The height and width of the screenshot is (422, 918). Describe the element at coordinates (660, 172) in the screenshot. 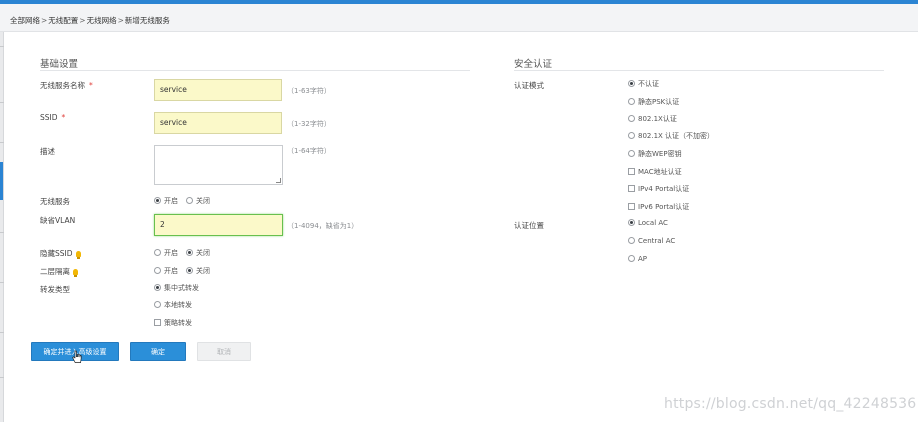

I see `auth-mac-label: MAC地址认证` at that location.